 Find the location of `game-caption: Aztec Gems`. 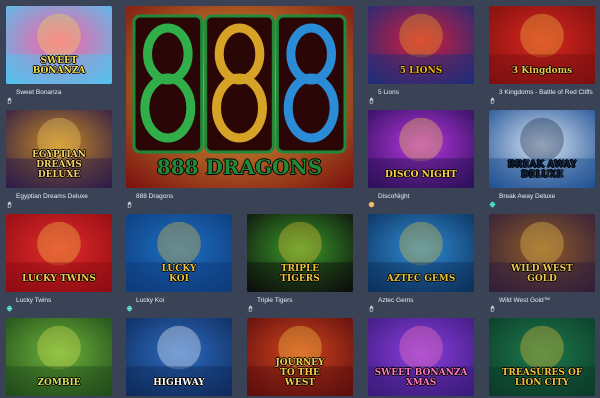

game-caption: Aztec Gems is located at coordinates (391, 303).